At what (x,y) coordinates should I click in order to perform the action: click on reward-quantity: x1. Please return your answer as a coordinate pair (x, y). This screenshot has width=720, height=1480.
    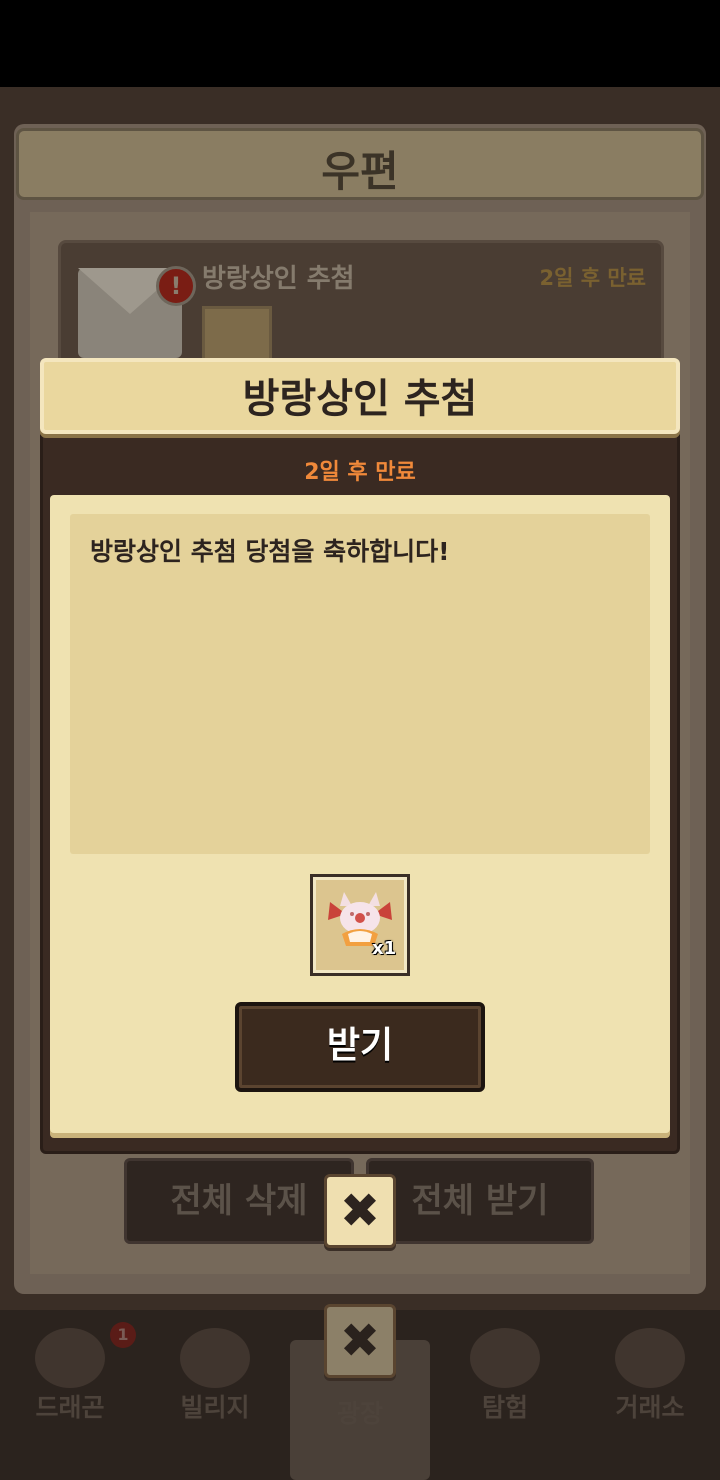
    Looking at the image, I should click on (384, 948).